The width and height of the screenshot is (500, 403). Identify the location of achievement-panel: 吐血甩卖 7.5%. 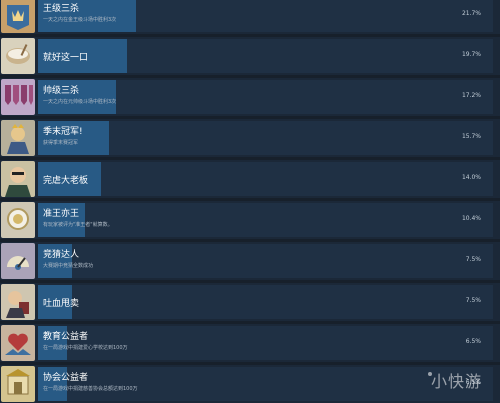
(265, 302).